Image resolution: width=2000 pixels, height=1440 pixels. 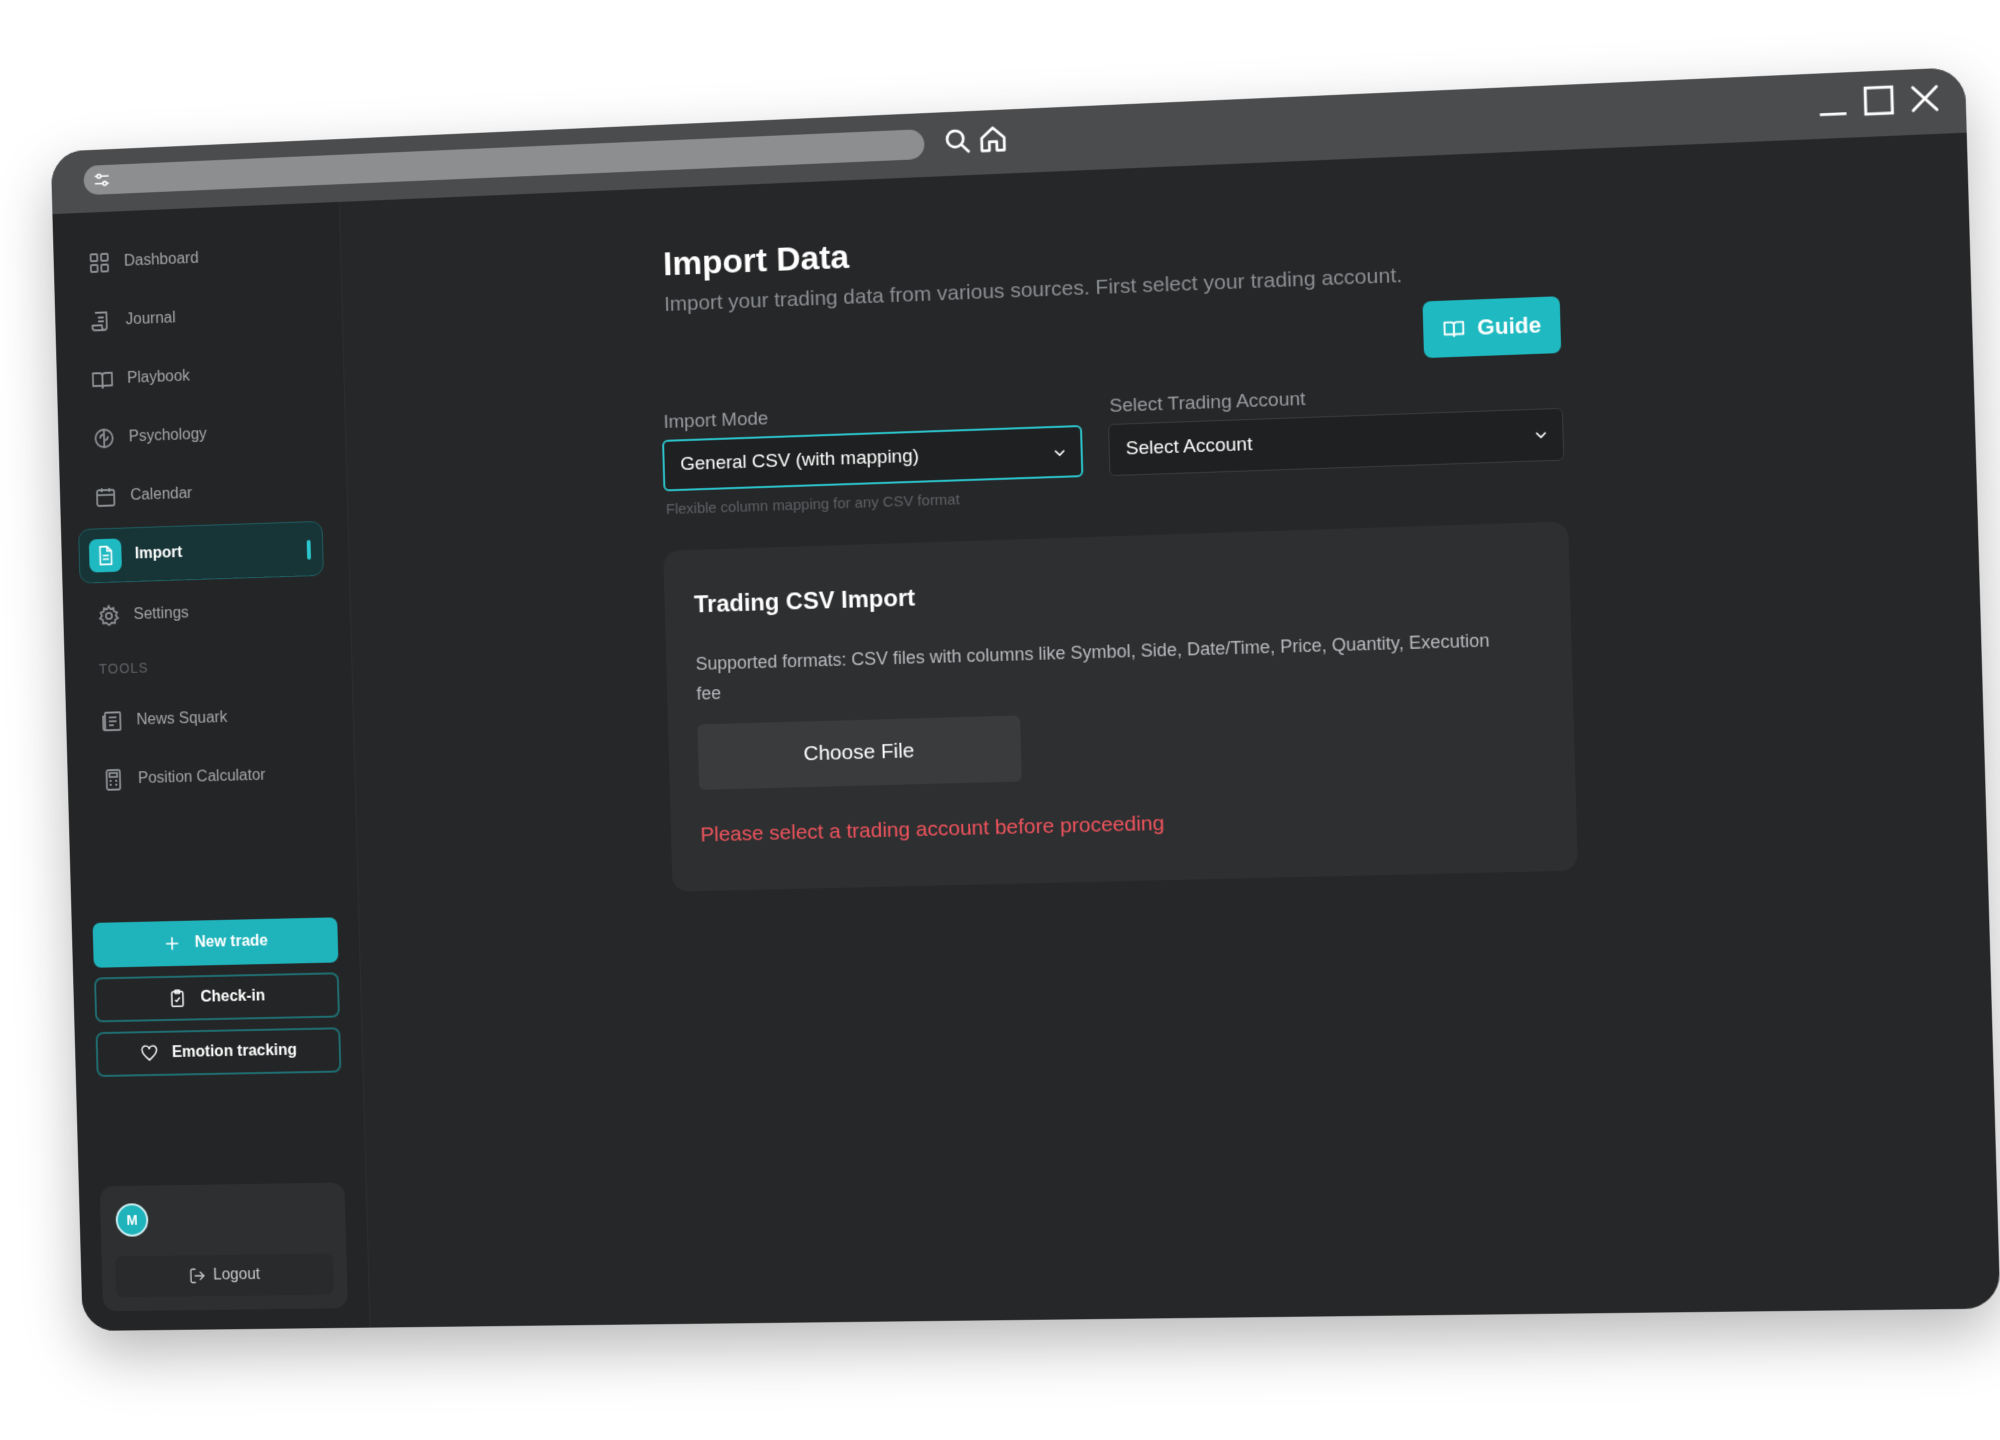 What do you see at coordinates (113, 780) in the screenshot?
I see `calculator-icon` at bounding box center [113, 780].